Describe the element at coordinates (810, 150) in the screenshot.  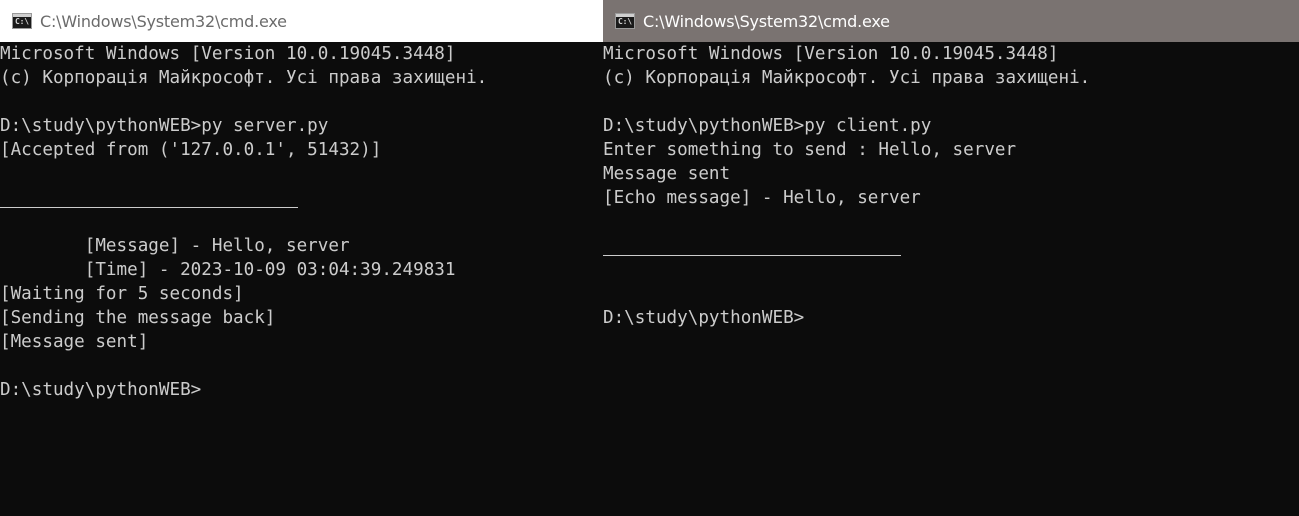
I see `console-line: Enter something to send : Hello, server` at that location.